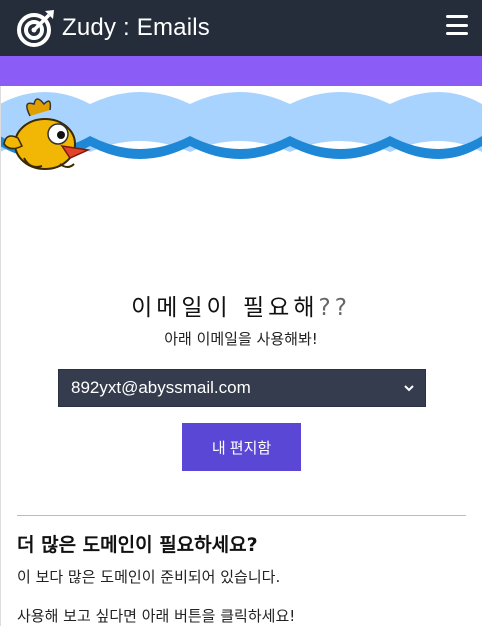 The width and height of the screenshot is (482, 626). I want to click on chevron-down-icon, so click(409, 388).